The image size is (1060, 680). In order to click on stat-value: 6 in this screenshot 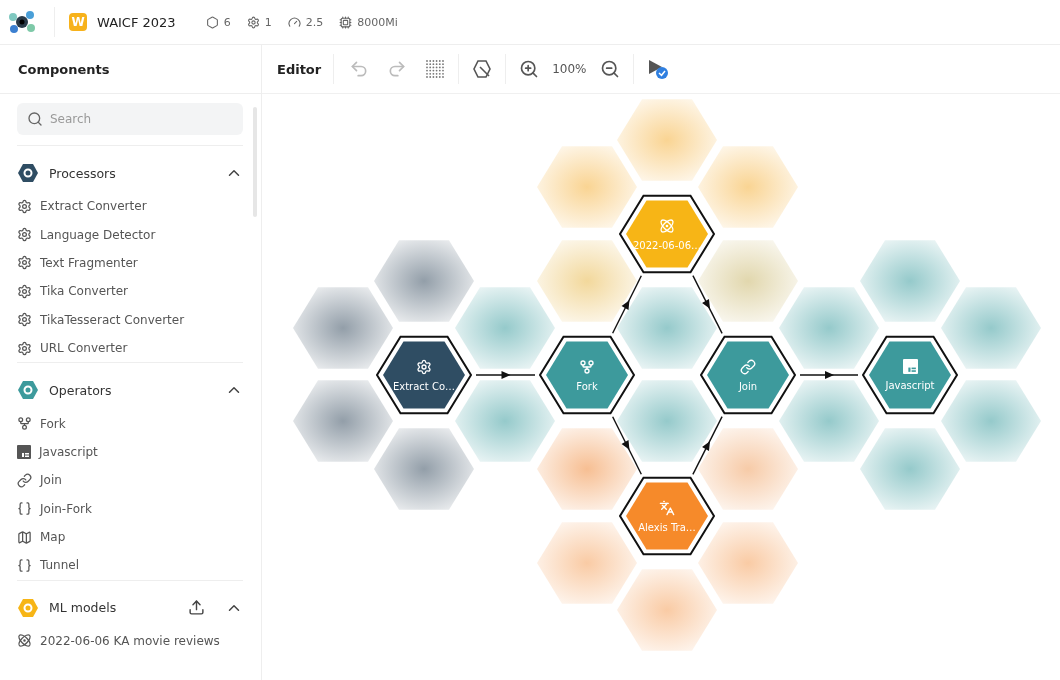, I will do `click(227, 22)`.